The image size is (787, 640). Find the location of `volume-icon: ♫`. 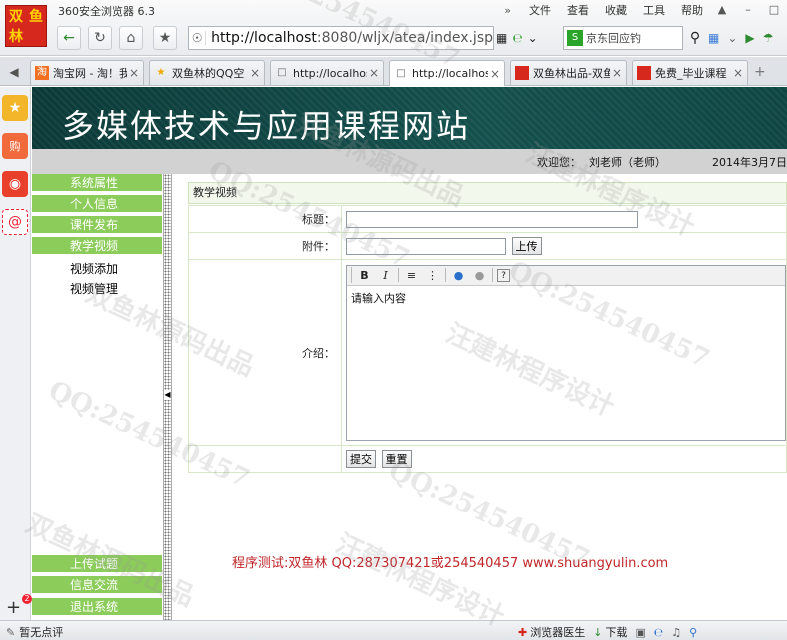

volume-icon: ♫ is located at coordinates (676, 632).